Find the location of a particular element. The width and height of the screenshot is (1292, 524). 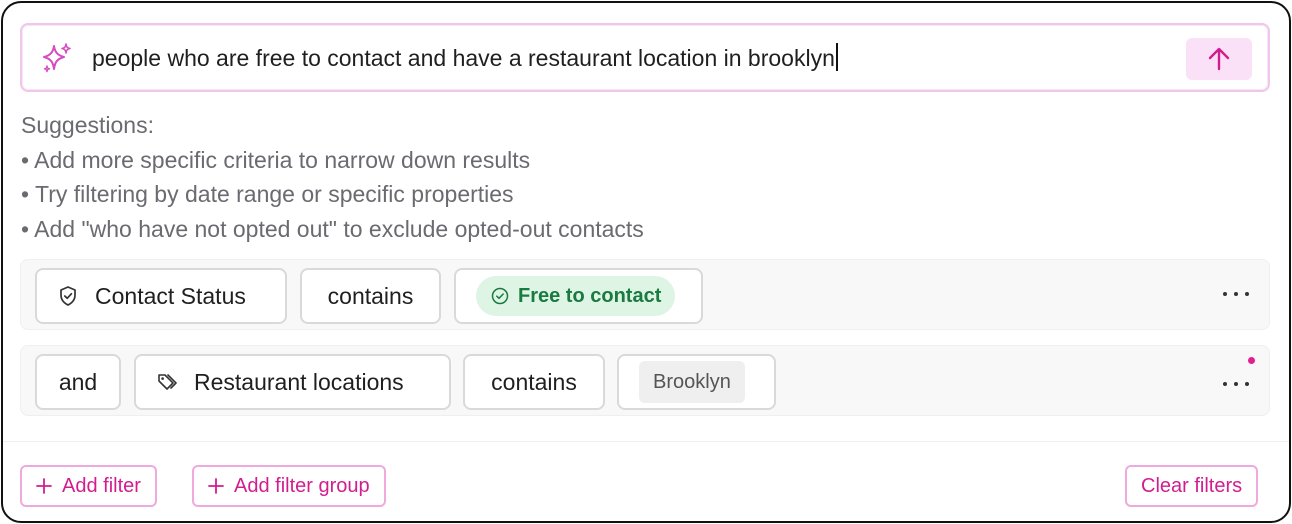

filter-field-label: Restaurant locations is located at coordinates (299, 381).